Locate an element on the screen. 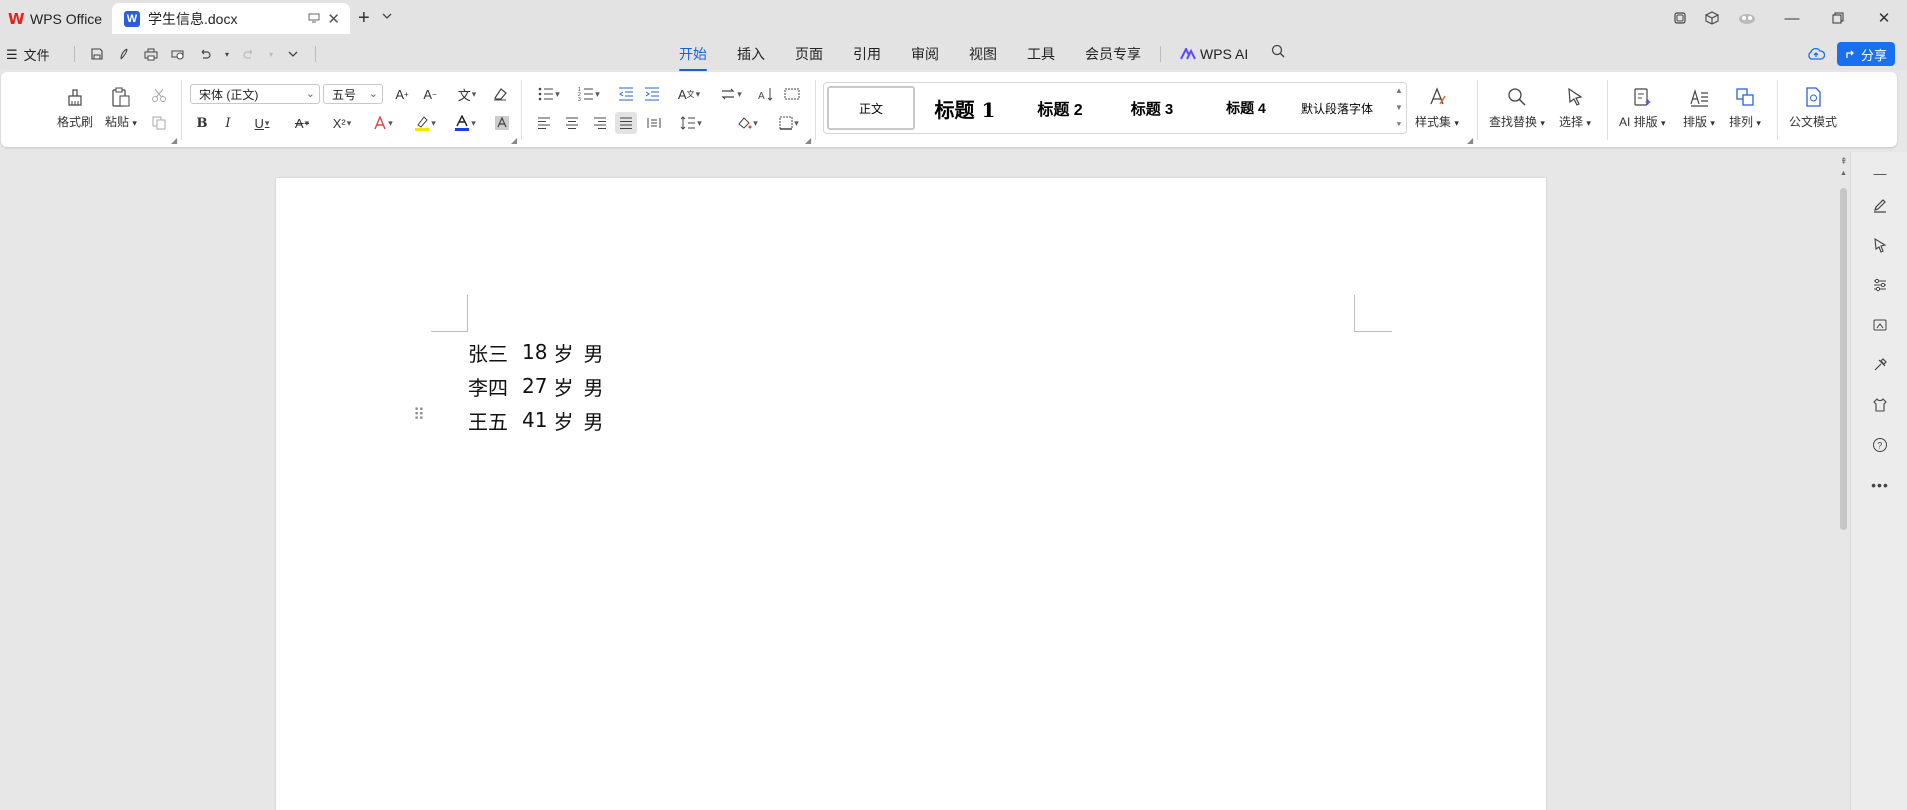  print-preview-icon is located at coordinates (178, 54).